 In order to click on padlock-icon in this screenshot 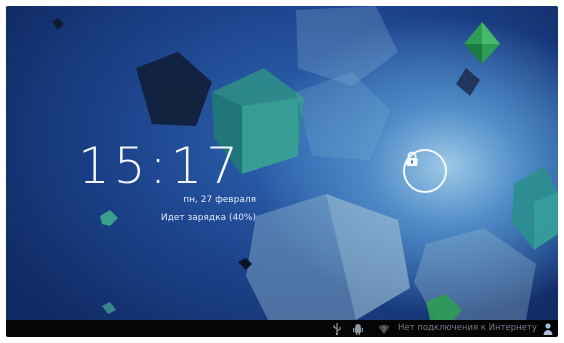, I will do `click(412, 158)`.